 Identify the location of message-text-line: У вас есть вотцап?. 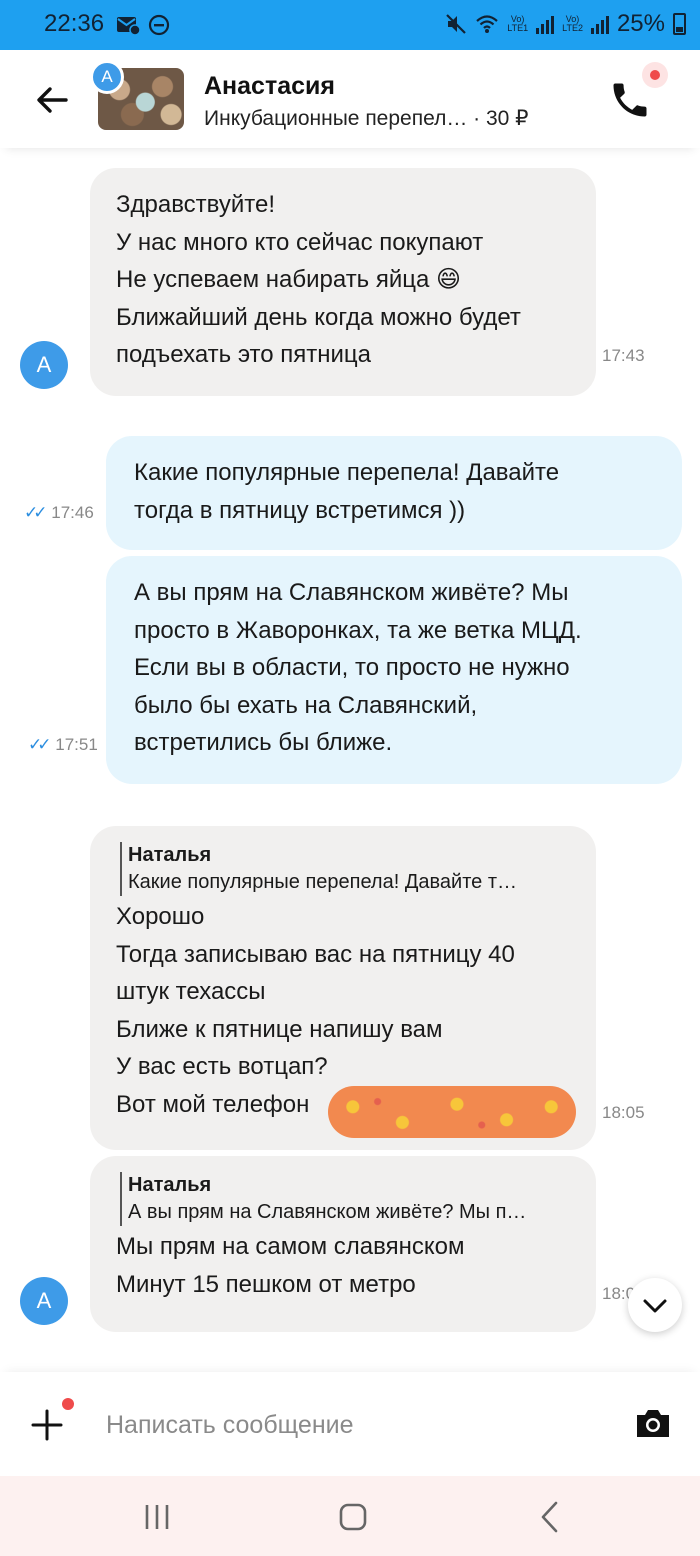
(222, 1066).